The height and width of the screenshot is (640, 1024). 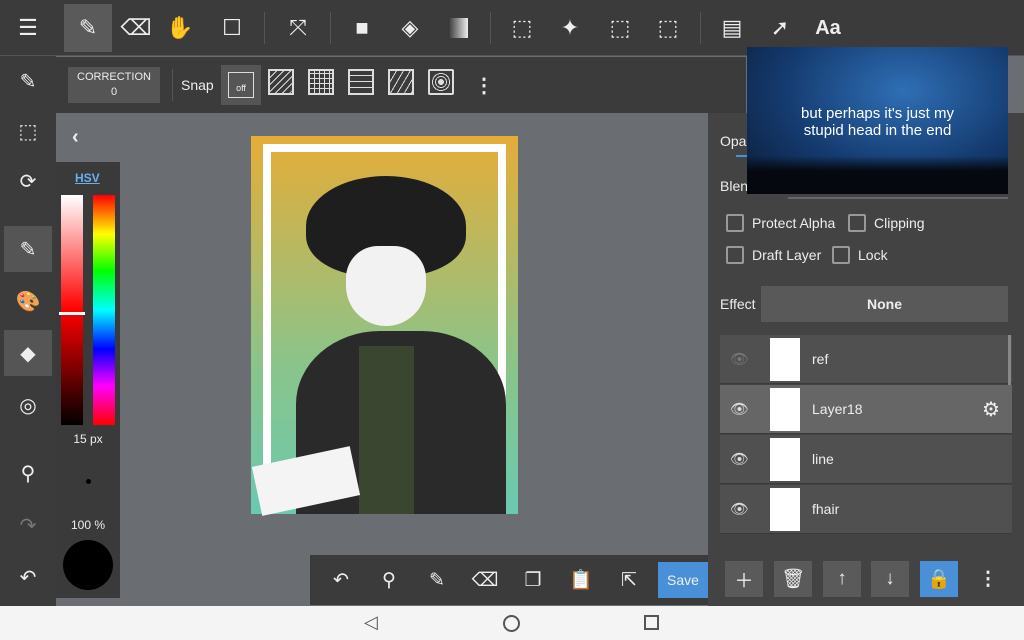 I want to click on layer-name: Layer18, so click(x=837, y=409).